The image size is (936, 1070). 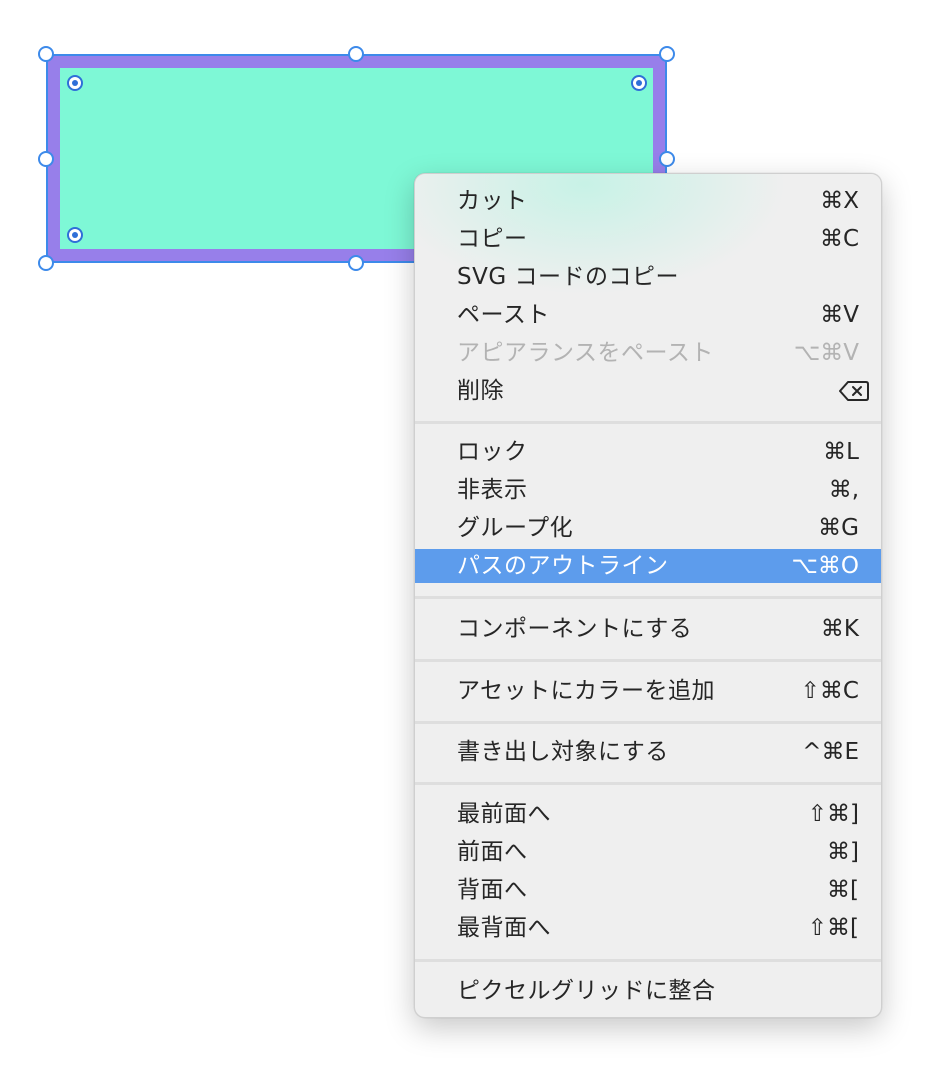 What do you see at coordinates (648, 490) in the screenshot?
I see `menu-item-hide: 非表示 ⌘,` at bounding box center [648, 490].